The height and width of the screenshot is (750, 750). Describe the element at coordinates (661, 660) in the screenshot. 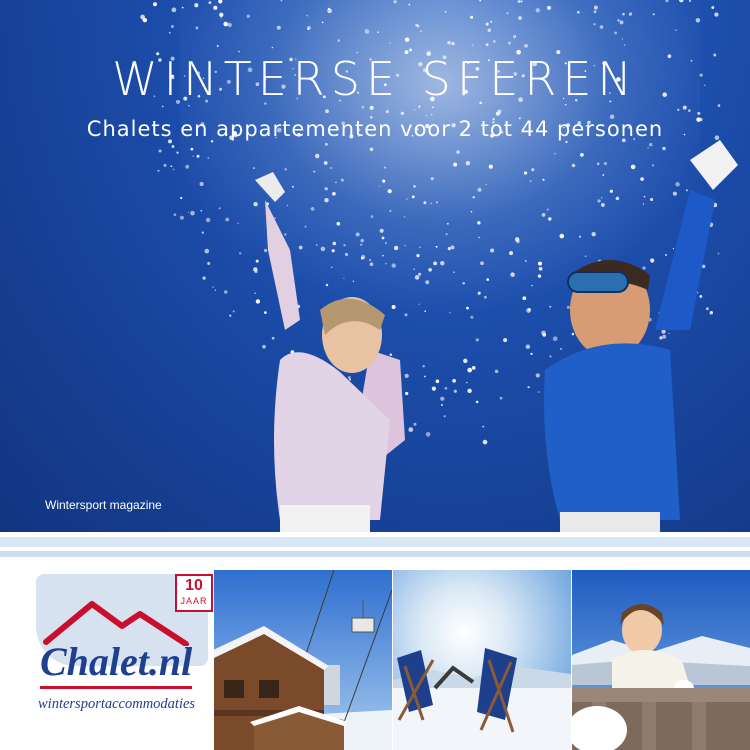

I see `photo-child-balcony` at that location.